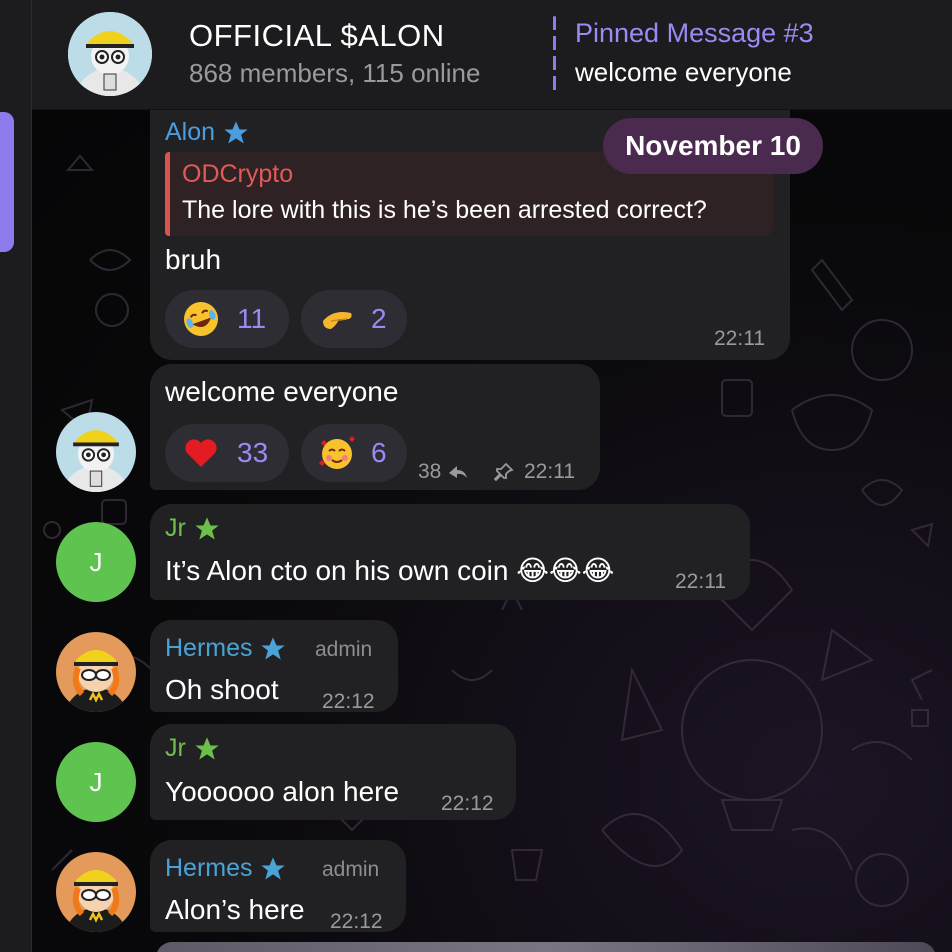  What do you see at coordinates (379, 452) in the screenshot?
I see `reaction-count: 6` at bounding box center [379, 452].